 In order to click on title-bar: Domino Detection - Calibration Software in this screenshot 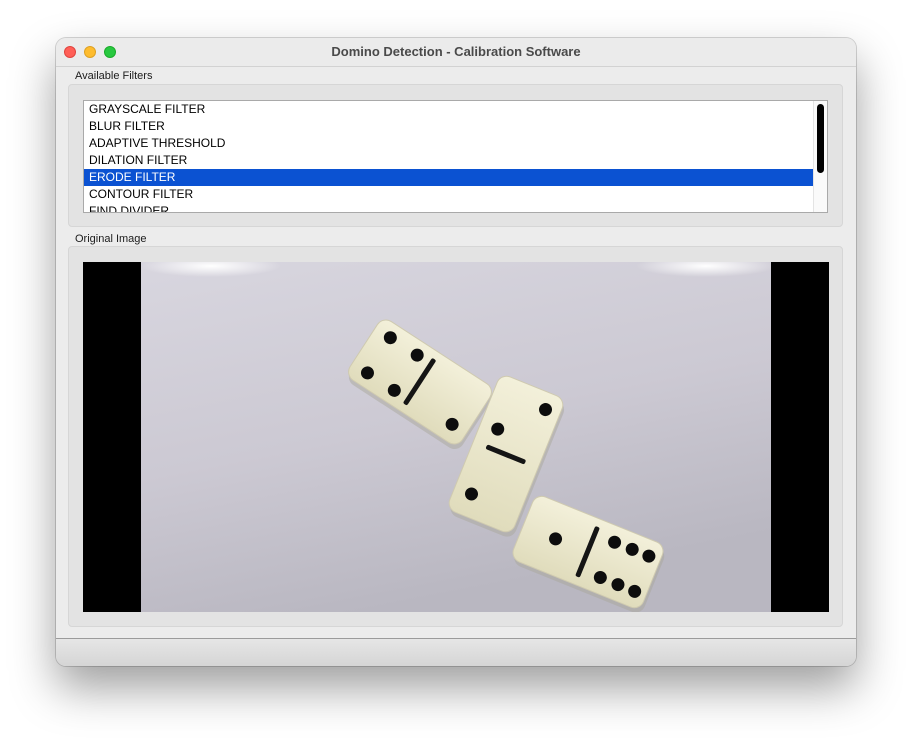, I will do `click(456, 52)`.